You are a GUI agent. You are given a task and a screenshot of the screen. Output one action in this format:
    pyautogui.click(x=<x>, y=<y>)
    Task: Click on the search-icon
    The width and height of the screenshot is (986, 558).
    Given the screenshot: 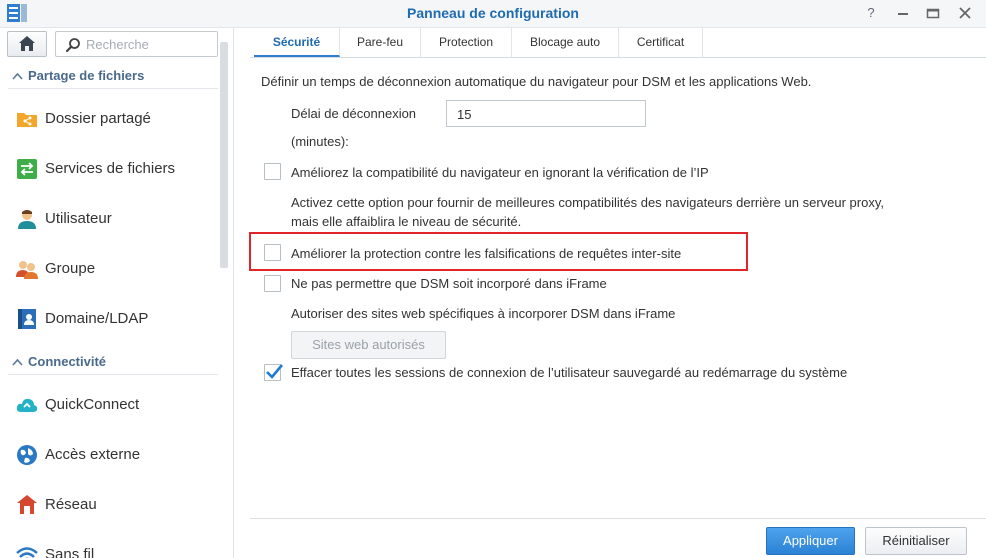 What is the action you would take?
    pyautogui.click(x=72, y=45)
    